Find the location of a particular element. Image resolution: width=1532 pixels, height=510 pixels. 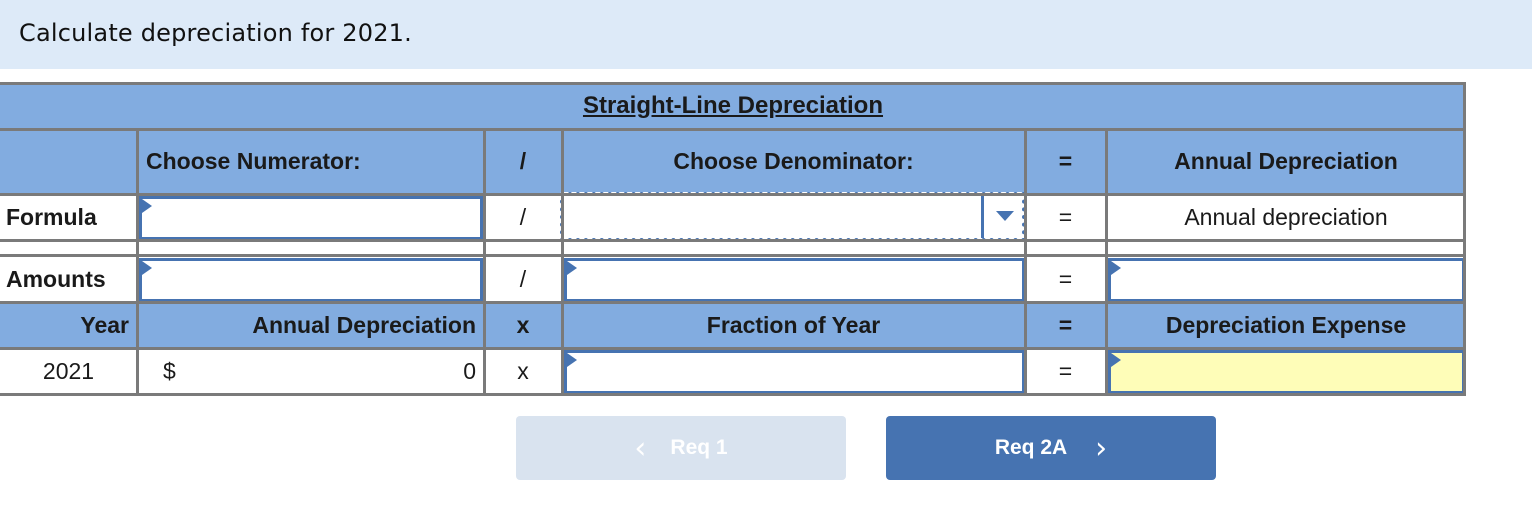

formula-result-text: Annual depreciation is located at coordinates (1286, 216).